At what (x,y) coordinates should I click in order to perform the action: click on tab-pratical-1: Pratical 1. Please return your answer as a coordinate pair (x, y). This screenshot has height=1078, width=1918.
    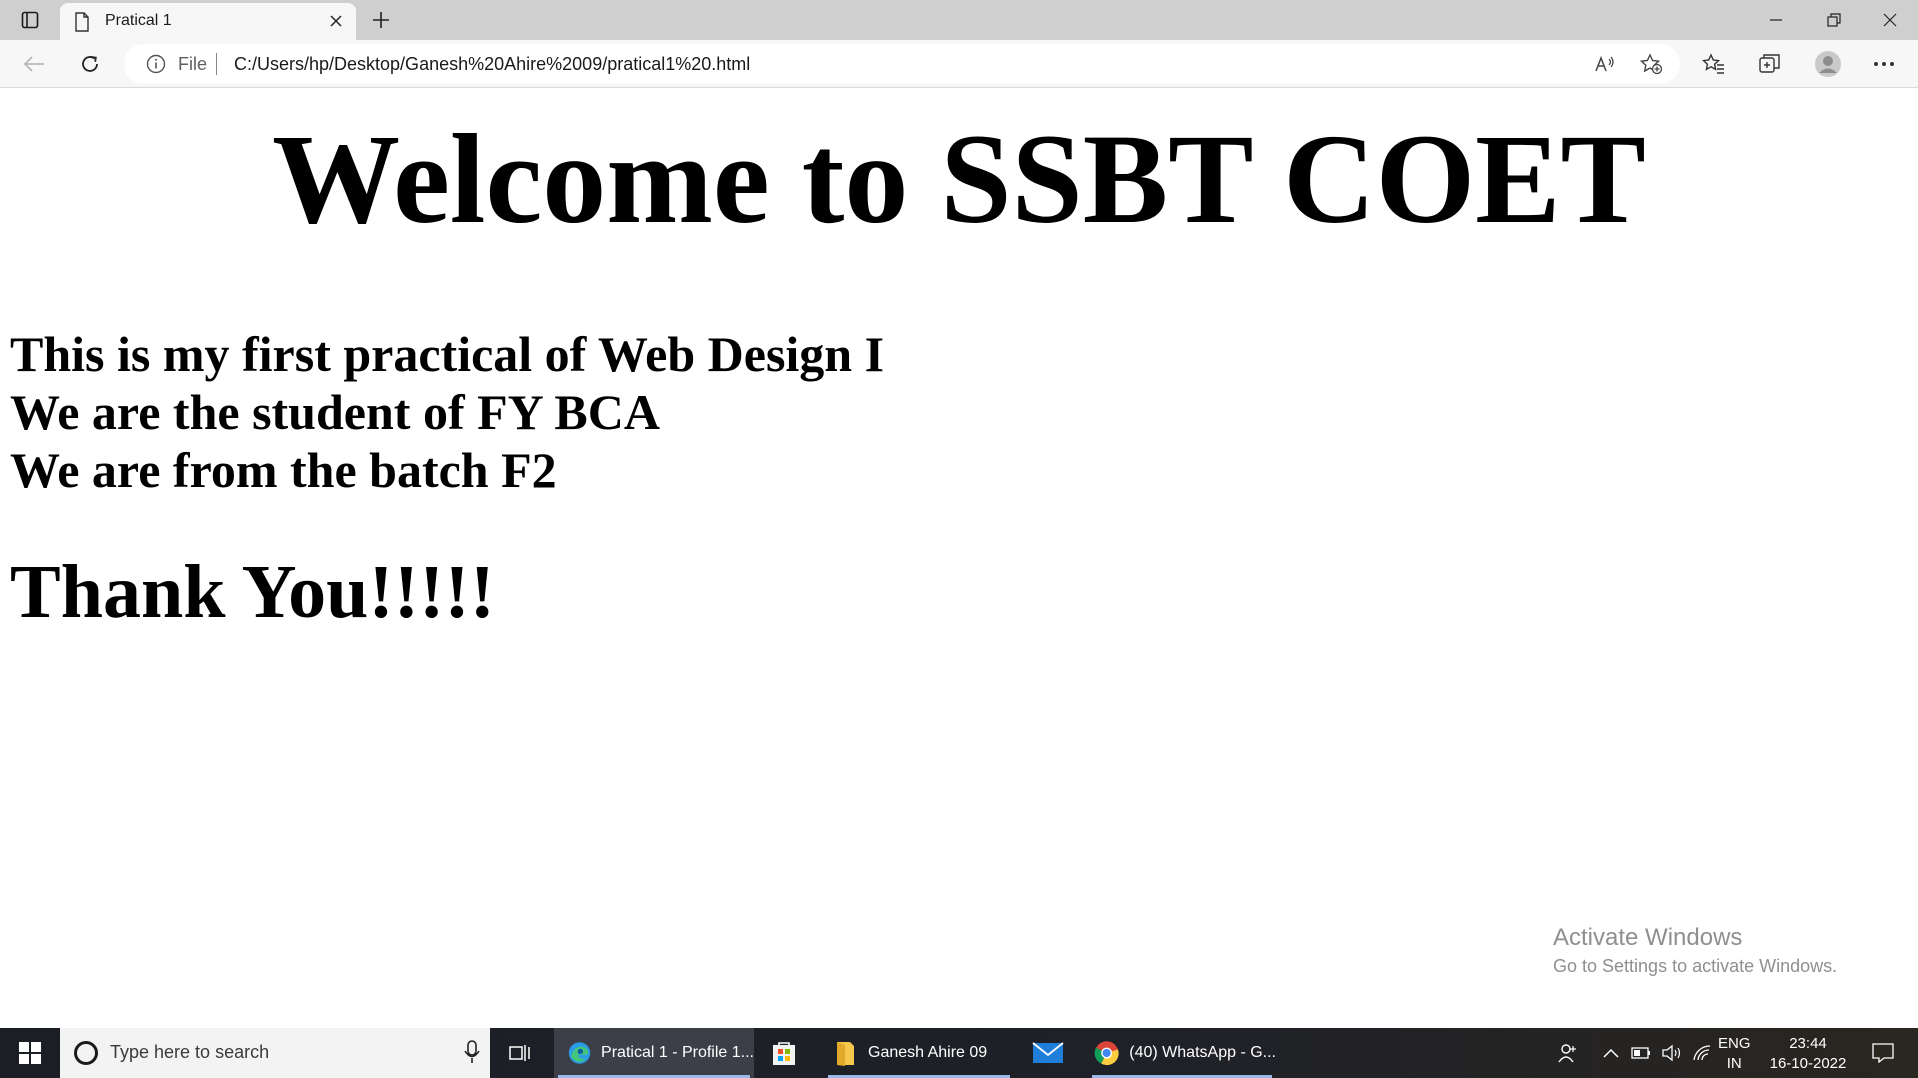
    Looking at the image, I should click on (208, 21).